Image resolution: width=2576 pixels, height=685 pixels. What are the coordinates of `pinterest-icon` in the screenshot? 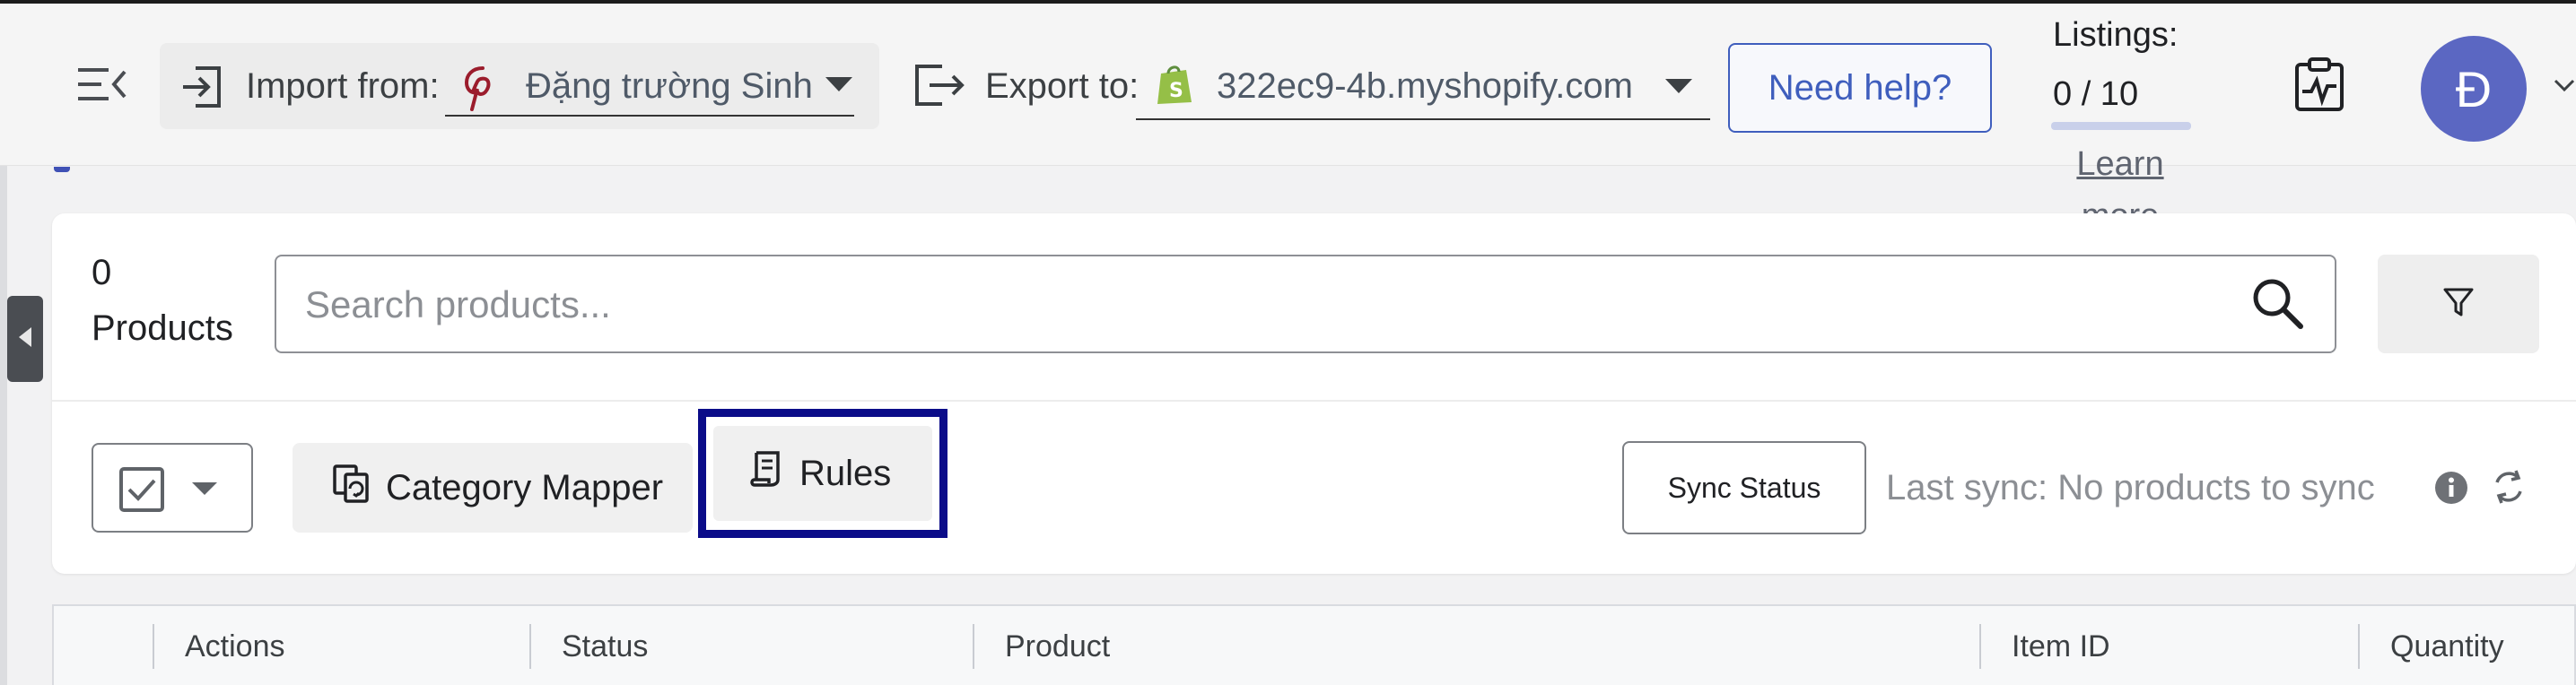 It's located at (483, 90).